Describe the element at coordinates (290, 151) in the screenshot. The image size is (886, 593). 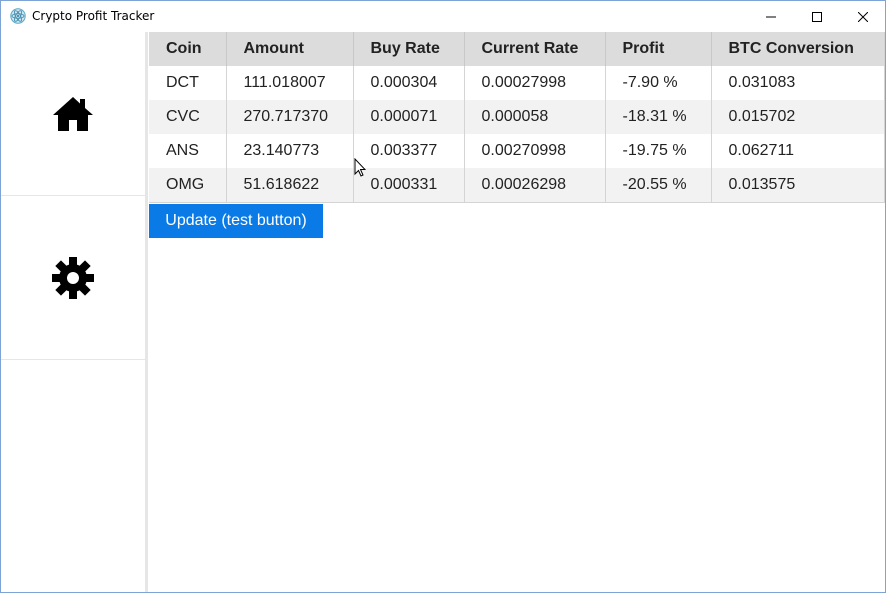
I see `cell-amount: 23.140773` at that location.